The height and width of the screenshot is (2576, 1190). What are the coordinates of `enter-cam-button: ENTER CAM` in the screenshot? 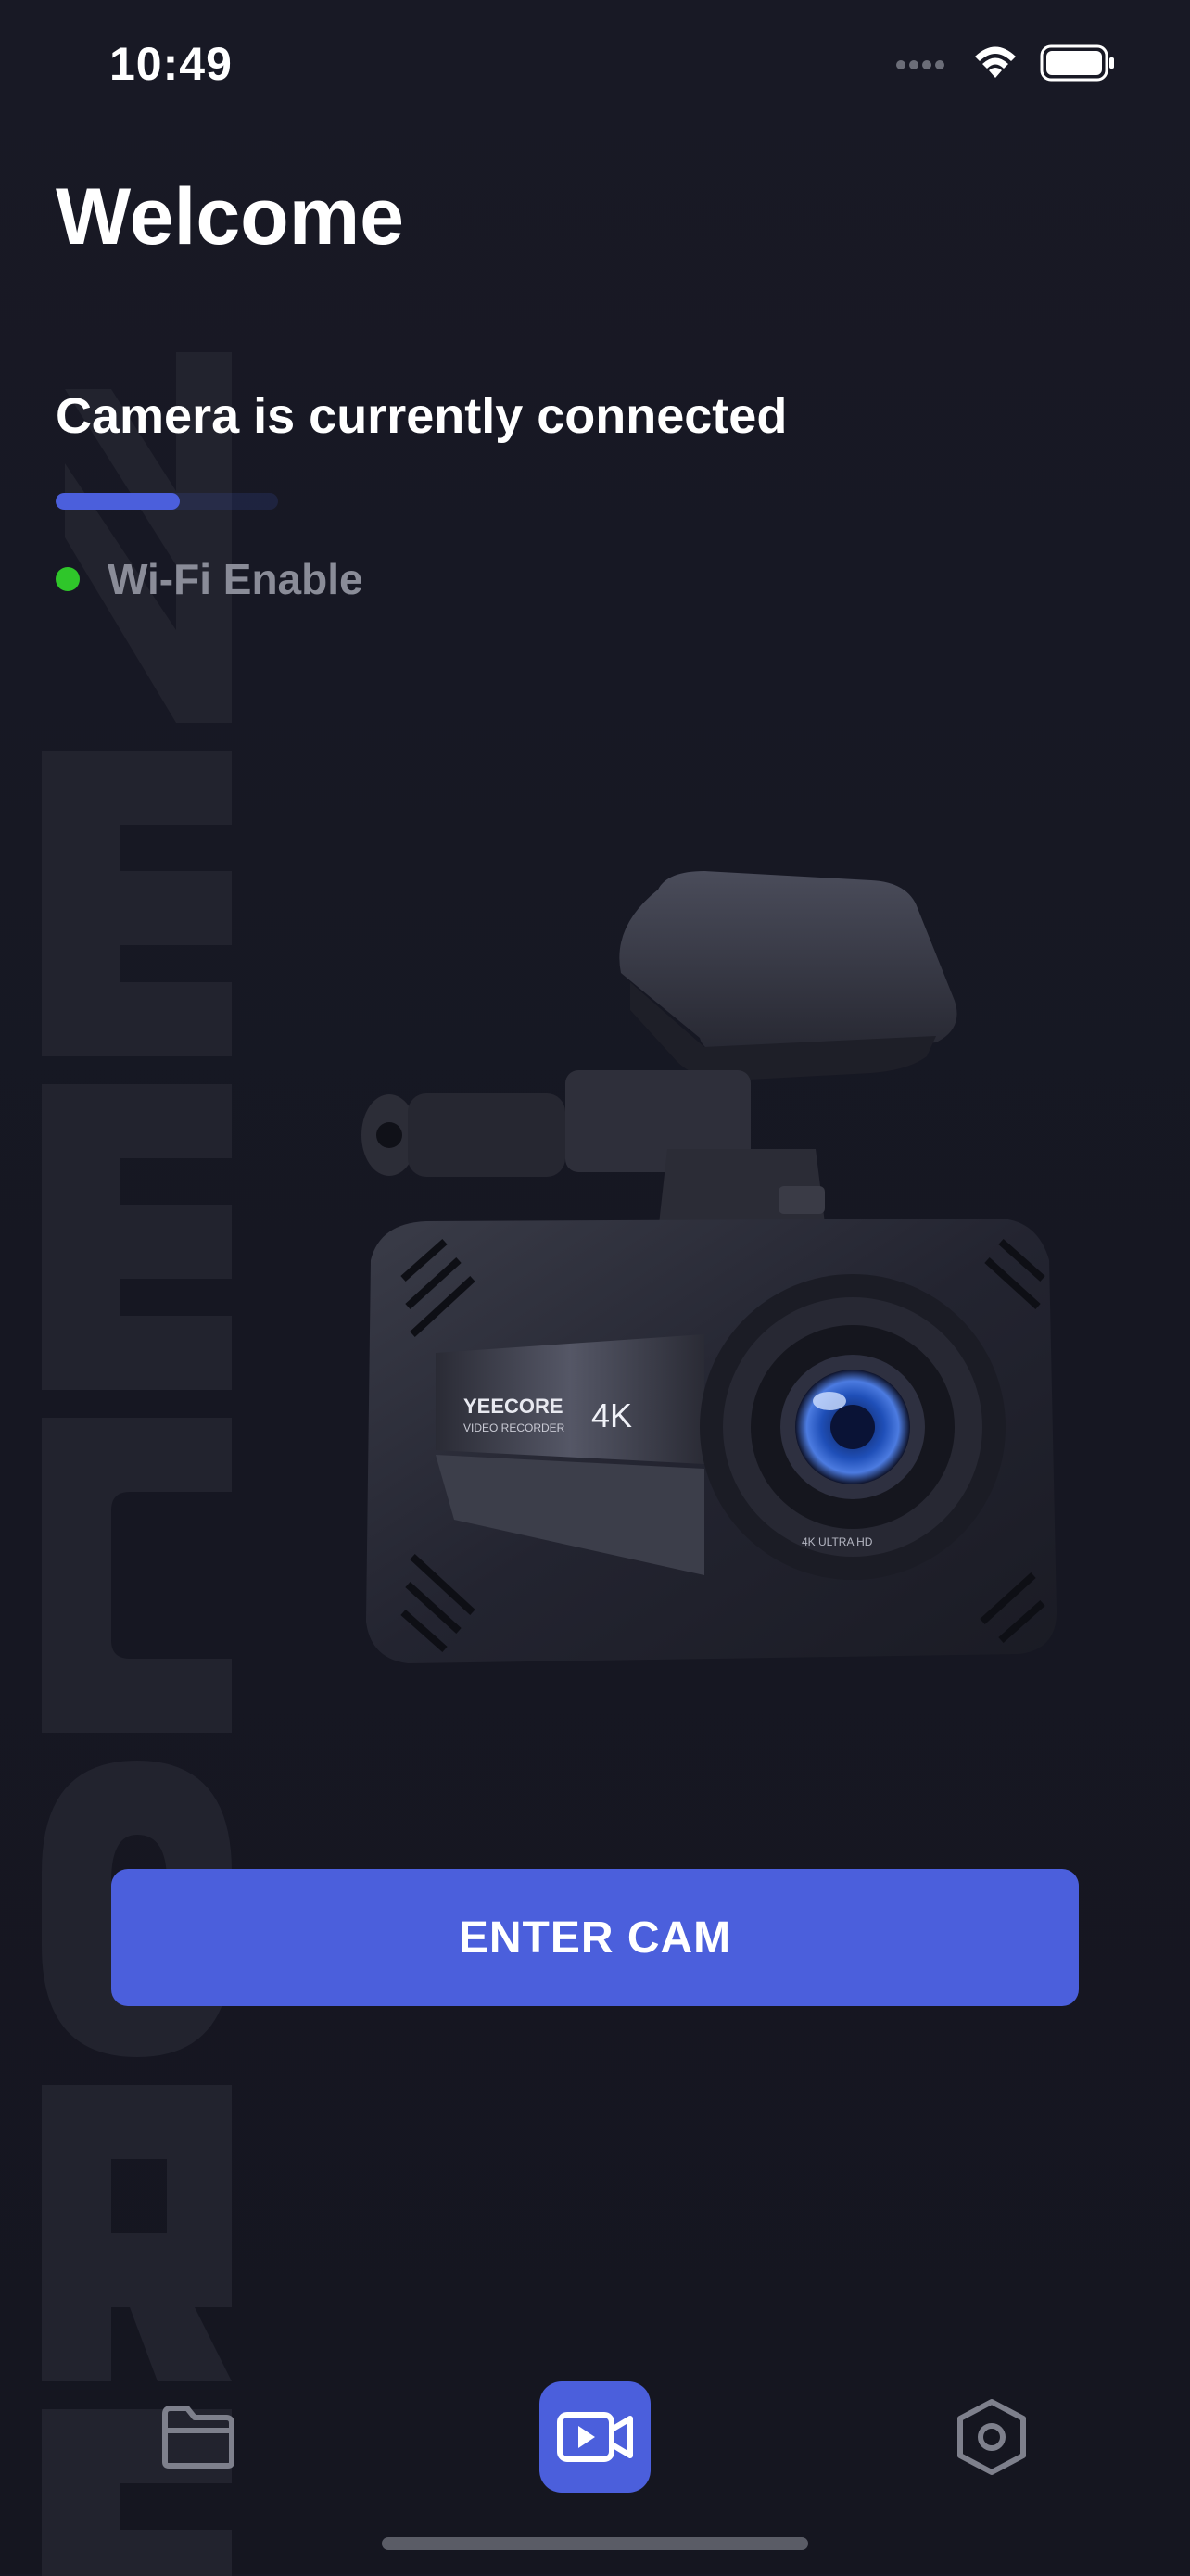 It's located at (595, 1938).